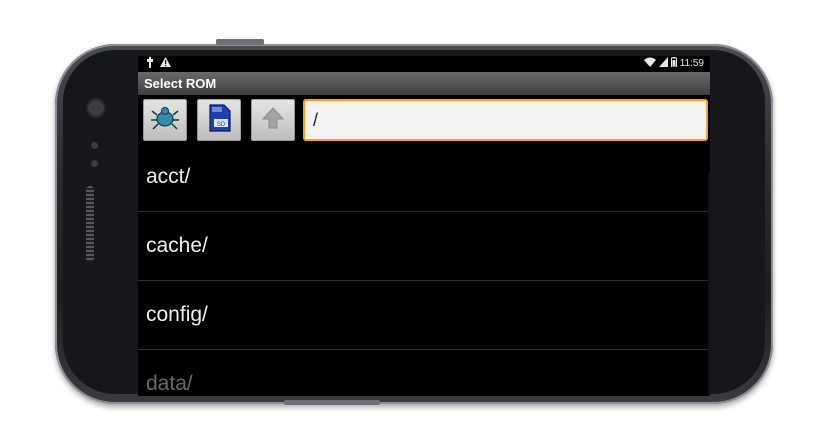  I want to click on bug-button, so click(165, 120).